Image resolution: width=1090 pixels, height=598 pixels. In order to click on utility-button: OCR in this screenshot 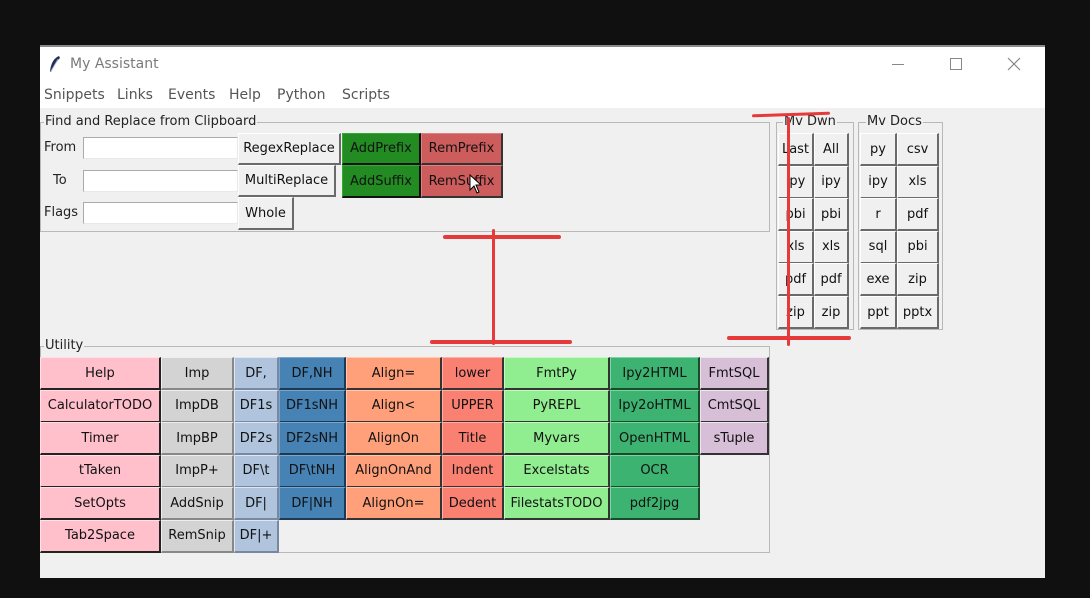, I will do `click(655, 471)`.